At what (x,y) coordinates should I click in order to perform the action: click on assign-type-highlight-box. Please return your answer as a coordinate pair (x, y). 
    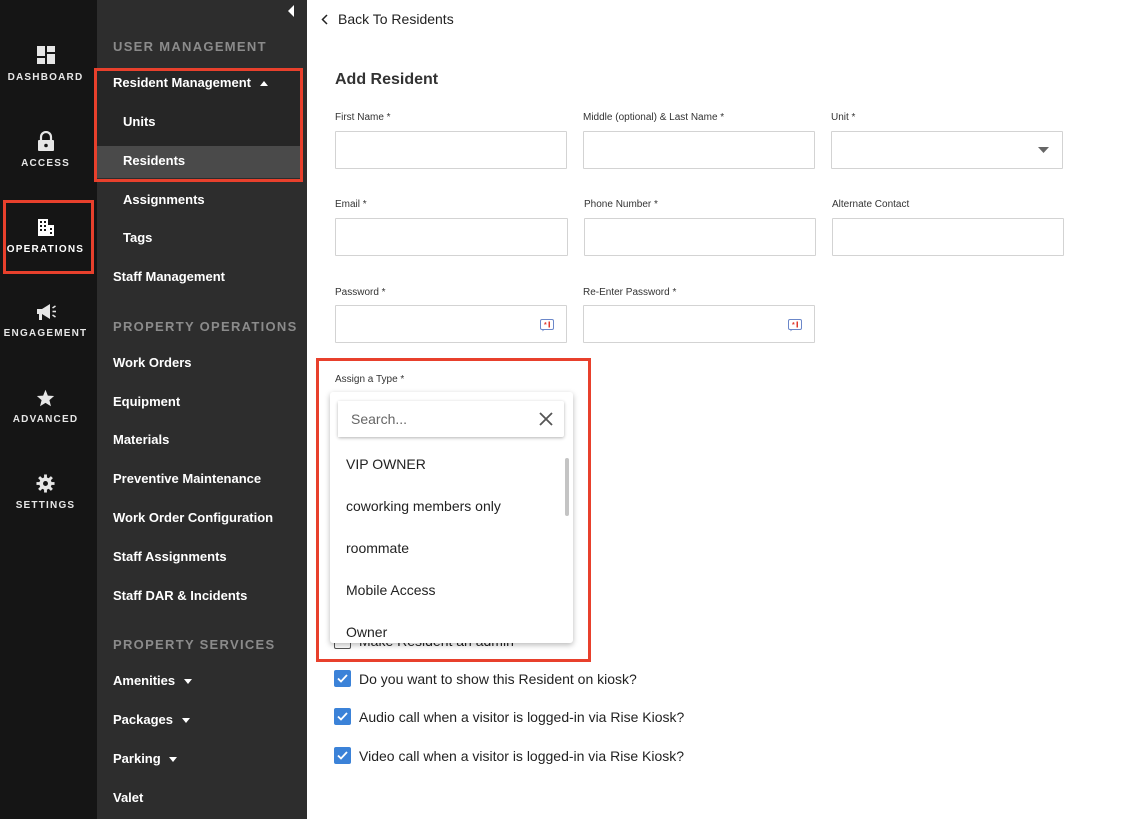
    Looking at the image, I should click on (453, 510).